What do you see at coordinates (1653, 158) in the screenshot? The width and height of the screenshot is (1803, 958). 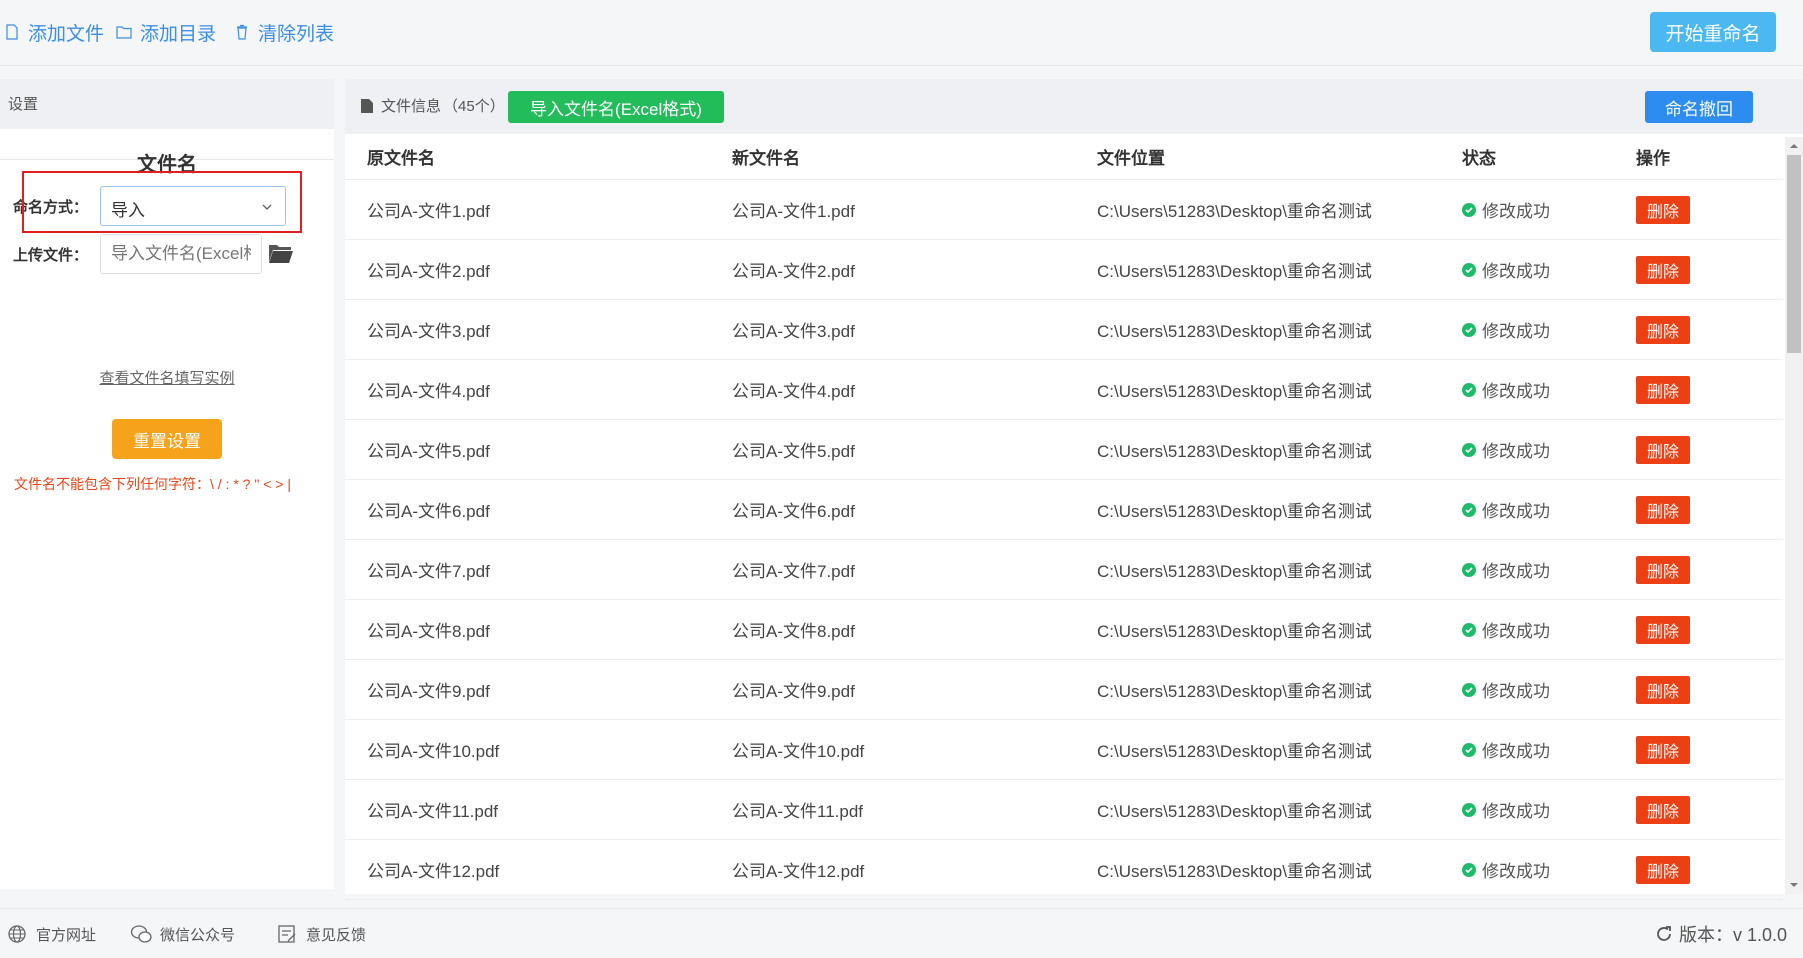 I see `col-action: 操作` at bounding box center [1653, 158].